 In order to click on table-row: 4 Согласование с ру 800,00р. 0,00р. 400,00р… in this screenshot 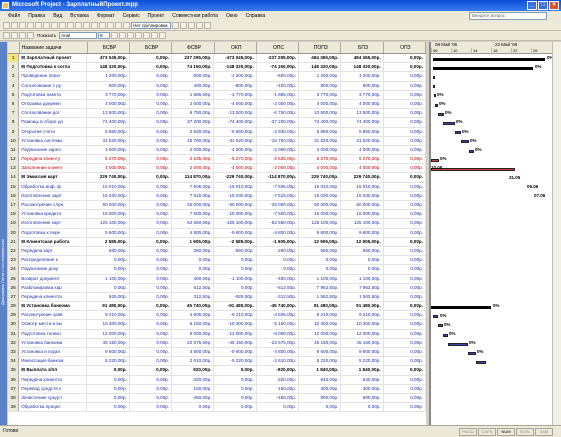, I will do `click(217, 86)`.